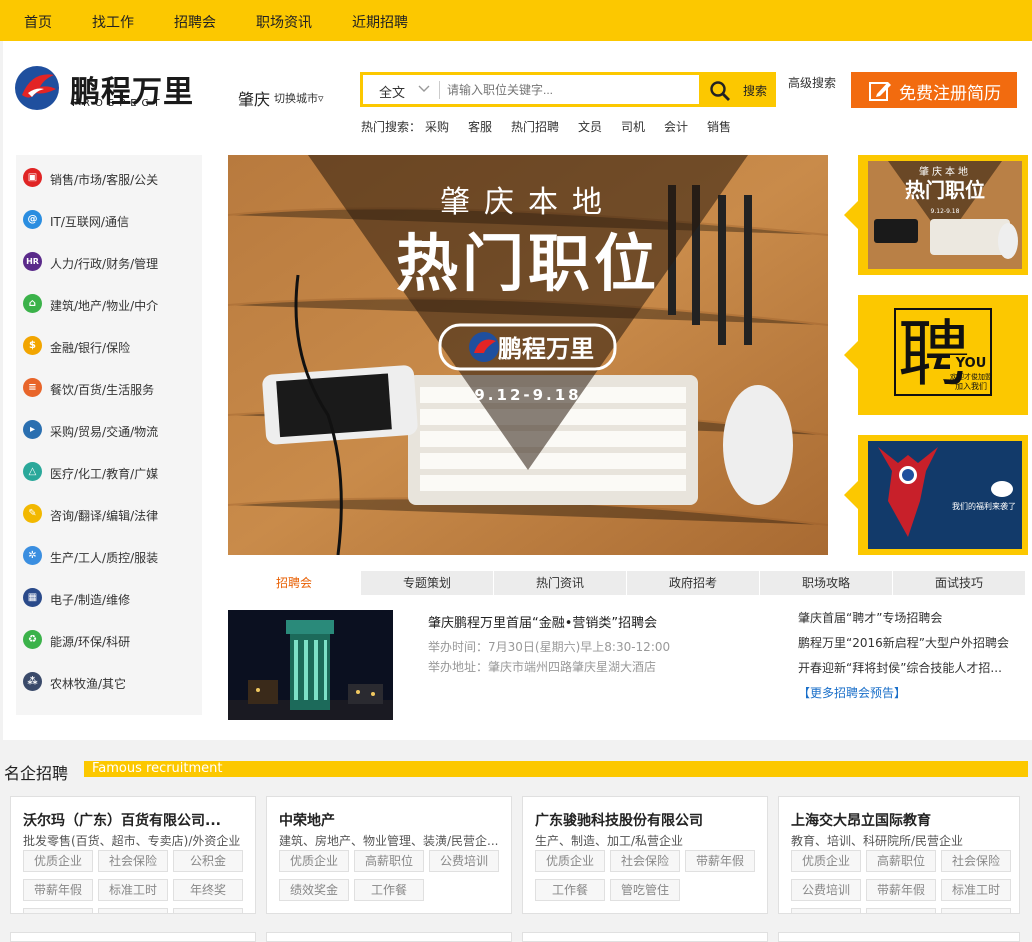  What do you see at coordinates (812, 82) in the screenshot?
I see `advanced-search-link: 高级搜索` at bounding box center [812, 82].